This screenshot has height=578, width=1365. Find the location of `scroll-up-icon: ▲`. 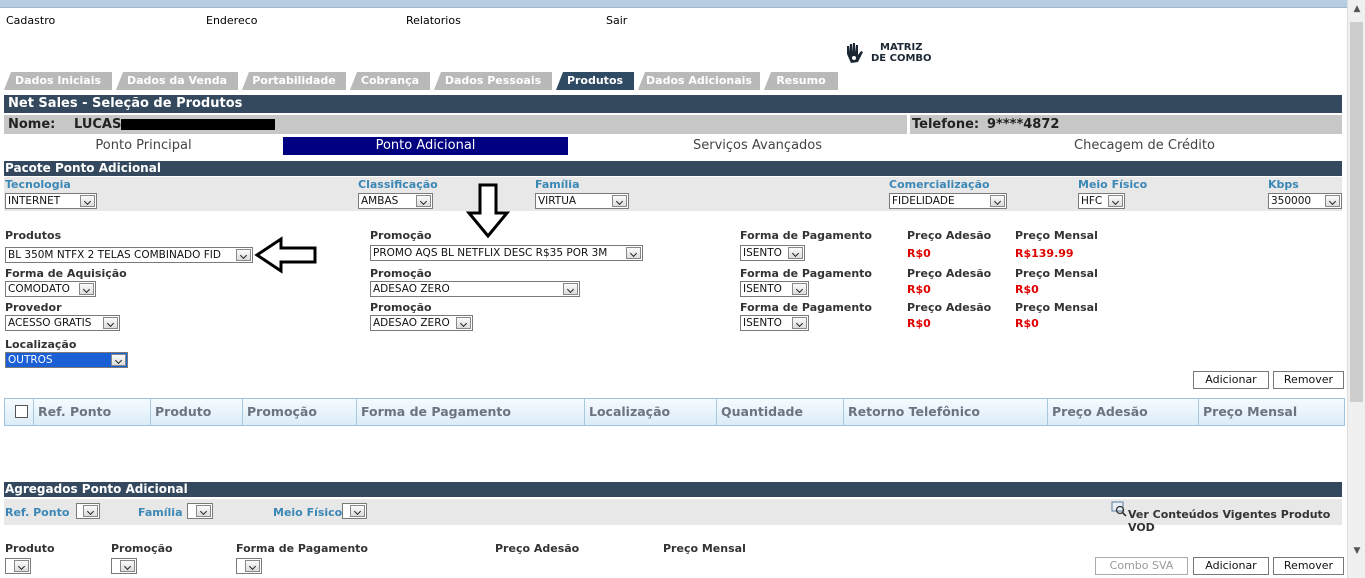

scroll-up-icon: ▲ is located at coordinates (1357, 9).